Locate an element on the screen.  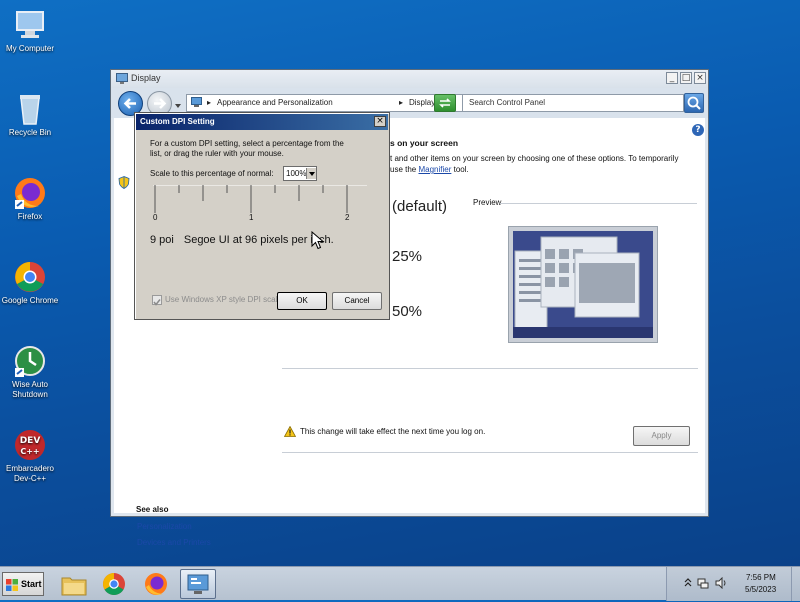
desktop-icon-wise-auto-shutdown: Wise Auto Shutdown is located at coordinates (30, 372).